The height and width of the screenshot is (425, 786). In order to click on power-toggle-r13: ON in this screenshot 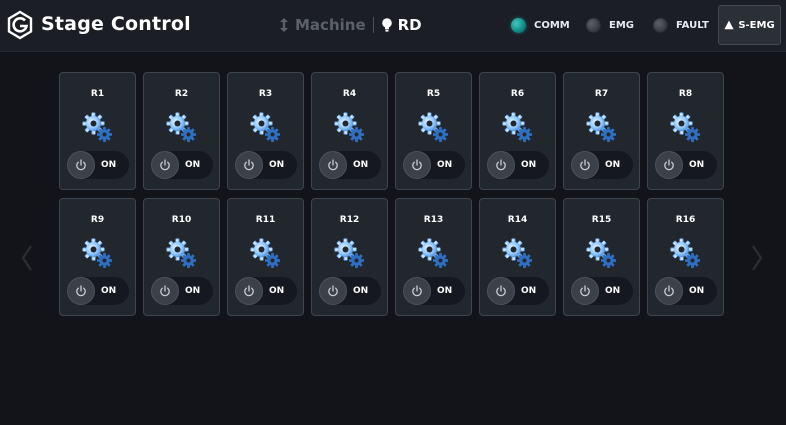, I will do `click(434, 291)`.